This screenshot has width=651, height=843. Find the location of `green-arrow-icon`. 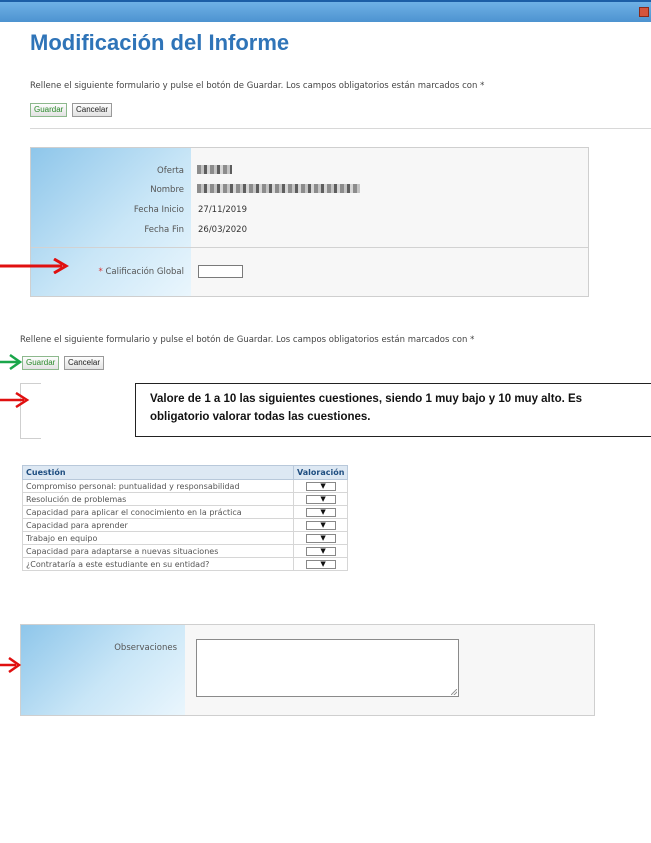

green-arrow-icon is located at coordinates (11, 362).